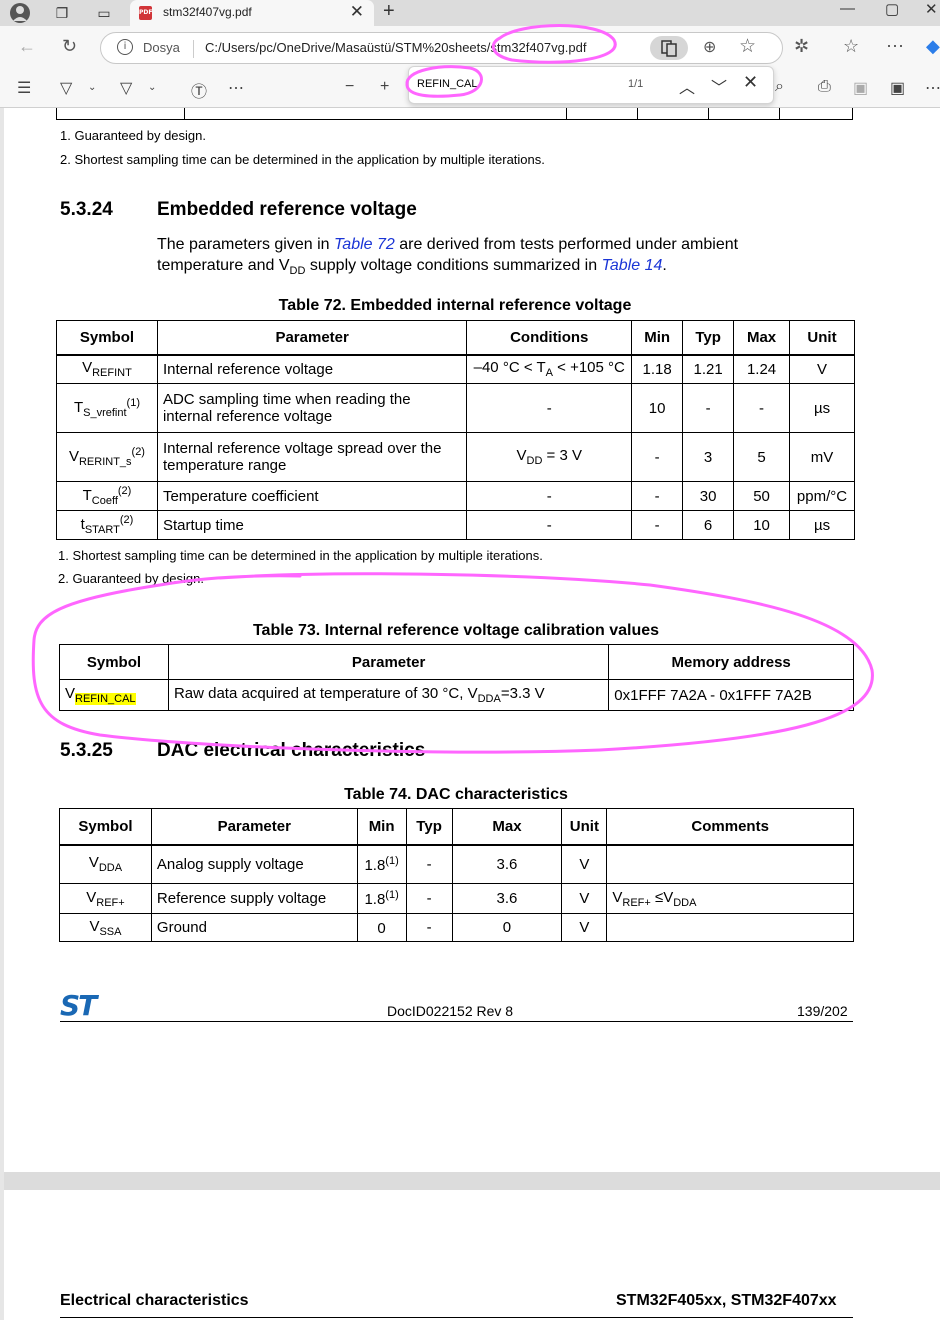 The height and width of the screenshot is (1320, 940). I want to click on parameter-cell: Internal reference voltage, so click(312, 369).